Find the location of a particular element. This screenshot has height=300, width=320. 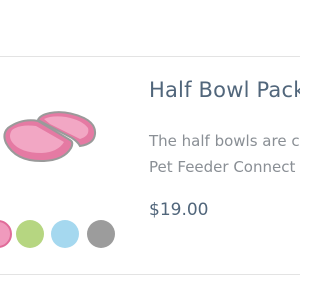

color-swatch-blue is located at coordinates (65, 234).